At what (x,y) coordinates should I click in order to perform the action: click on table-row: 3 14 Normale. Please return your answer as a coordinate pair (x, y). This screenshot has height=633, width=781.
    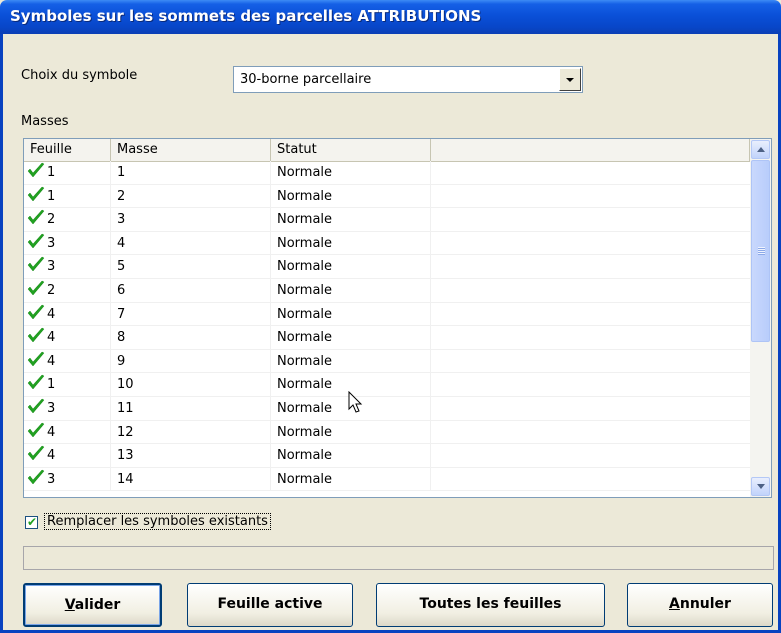
    Looking at the image, I should click on (387, 479).